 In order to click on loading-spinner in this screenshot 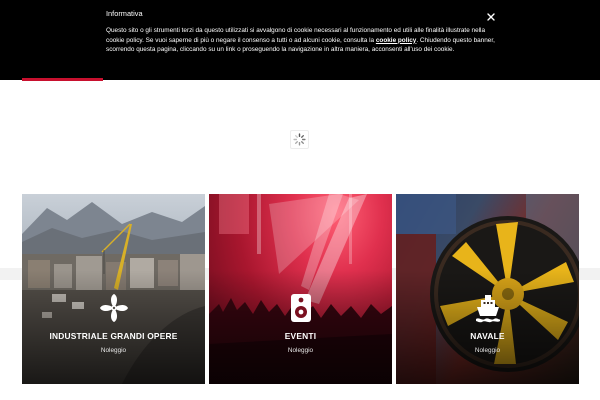, I will do `click(299, 139)`.